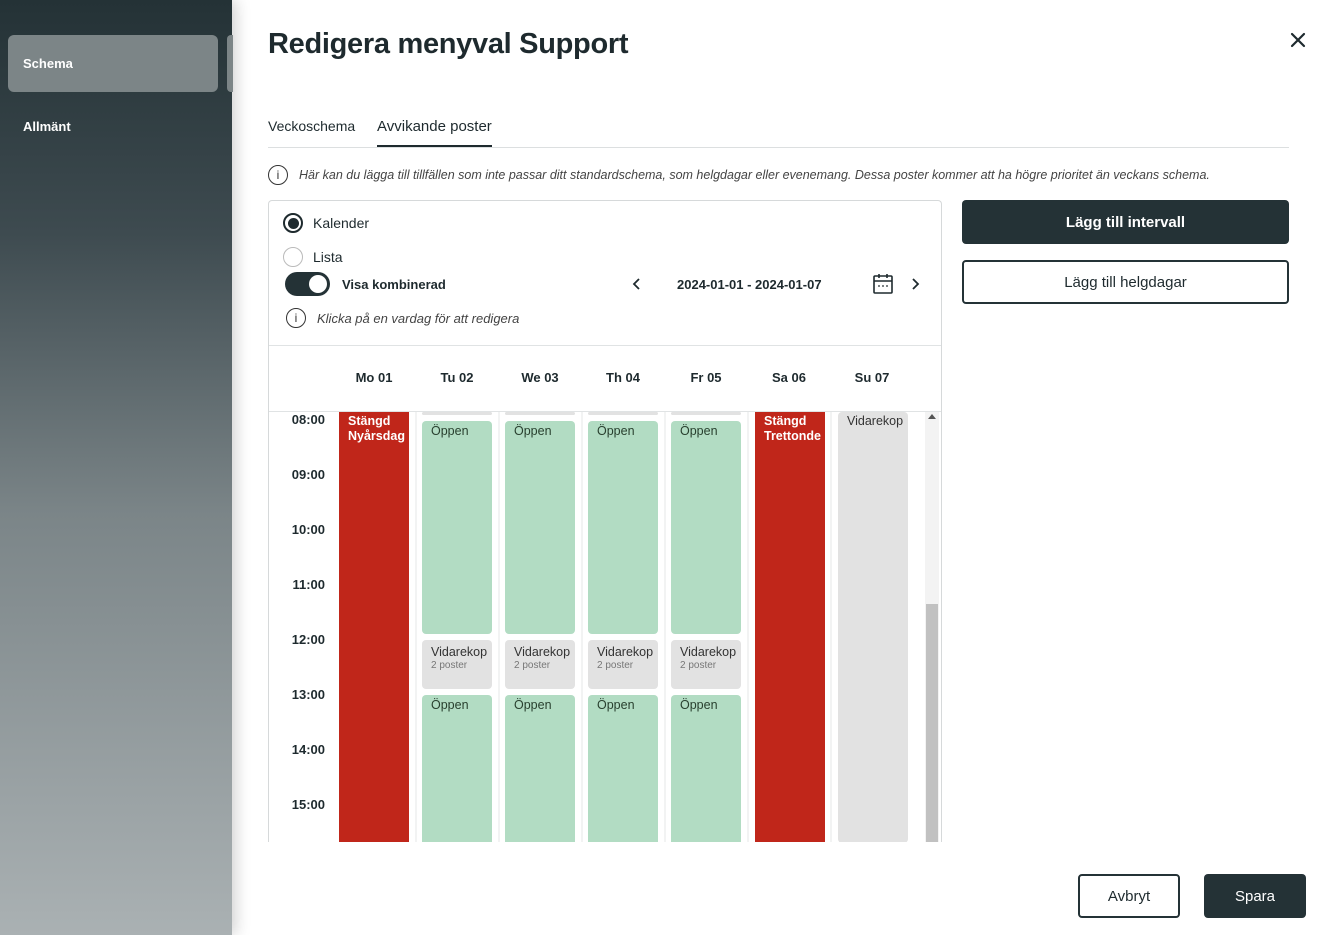 The height and width of the screenshot is (935, 1321). I want to click on sidebar-item-label: Allmänt, so click(47, 126).